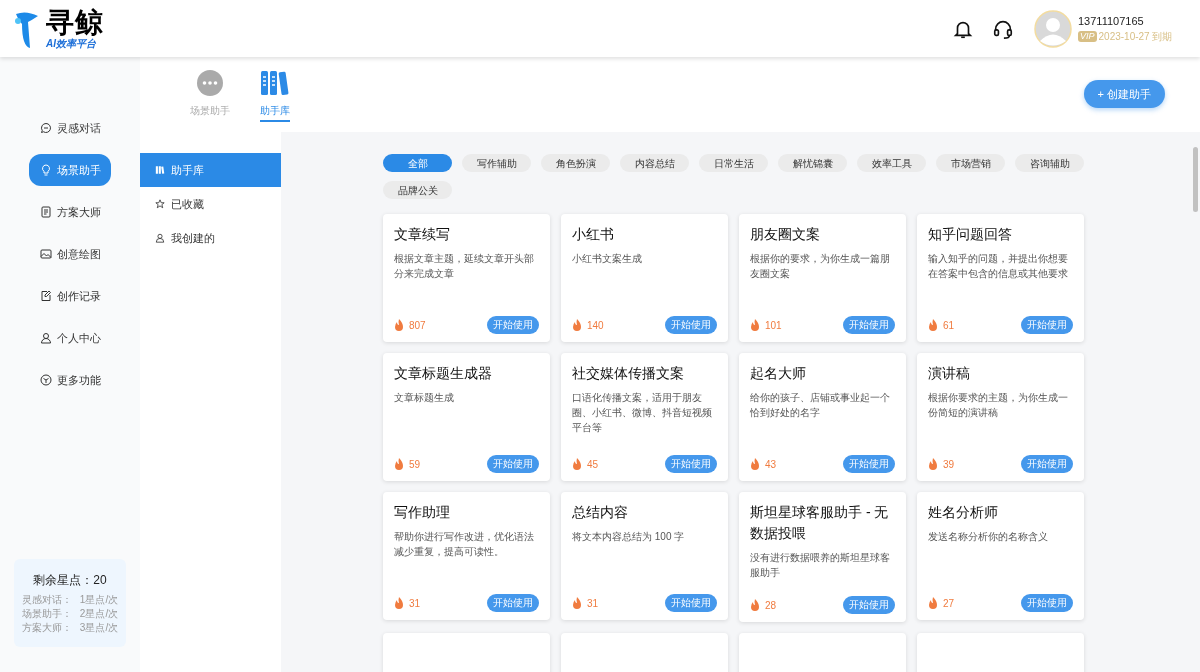  I want to click on assistant-card: 朋友圈文案 根据你的要求，为你生成一篇朋友圈文案 101 开始使用, so click(822, 278).